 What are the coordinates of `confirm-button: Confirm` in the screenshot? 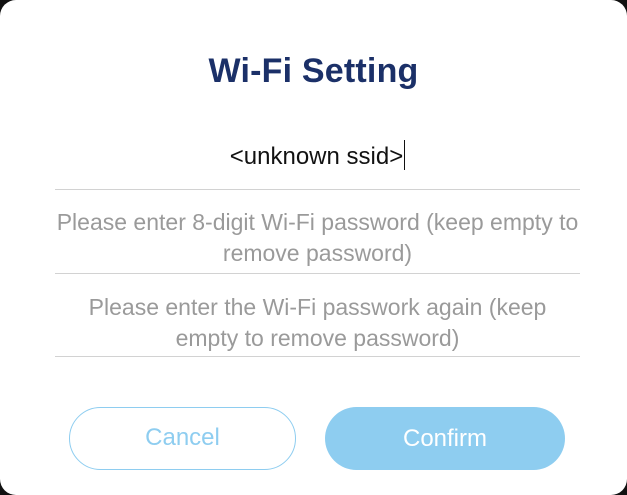 It's located at (445, 438).